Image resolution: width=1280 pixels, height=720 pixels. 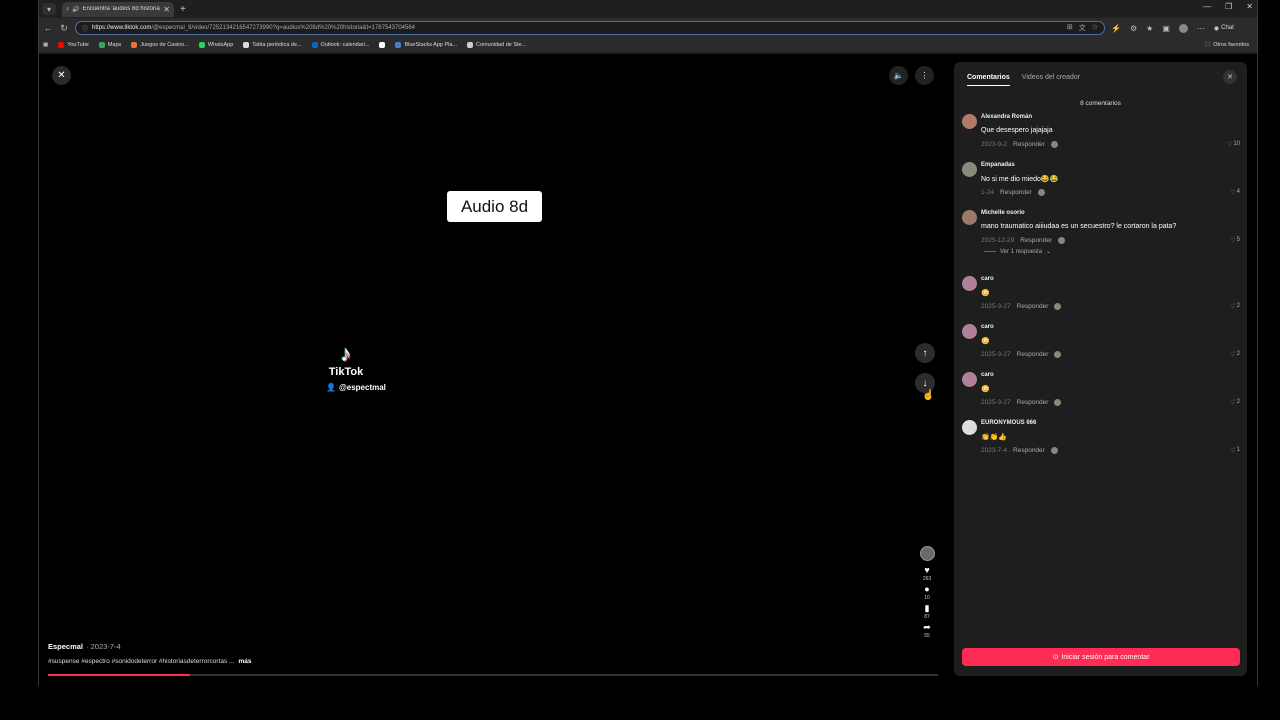 What do you see at coordinates (928, 395) in the screenshot?
I see `mouse-cursor-icon: ☝` at bounding box center [928, 395].